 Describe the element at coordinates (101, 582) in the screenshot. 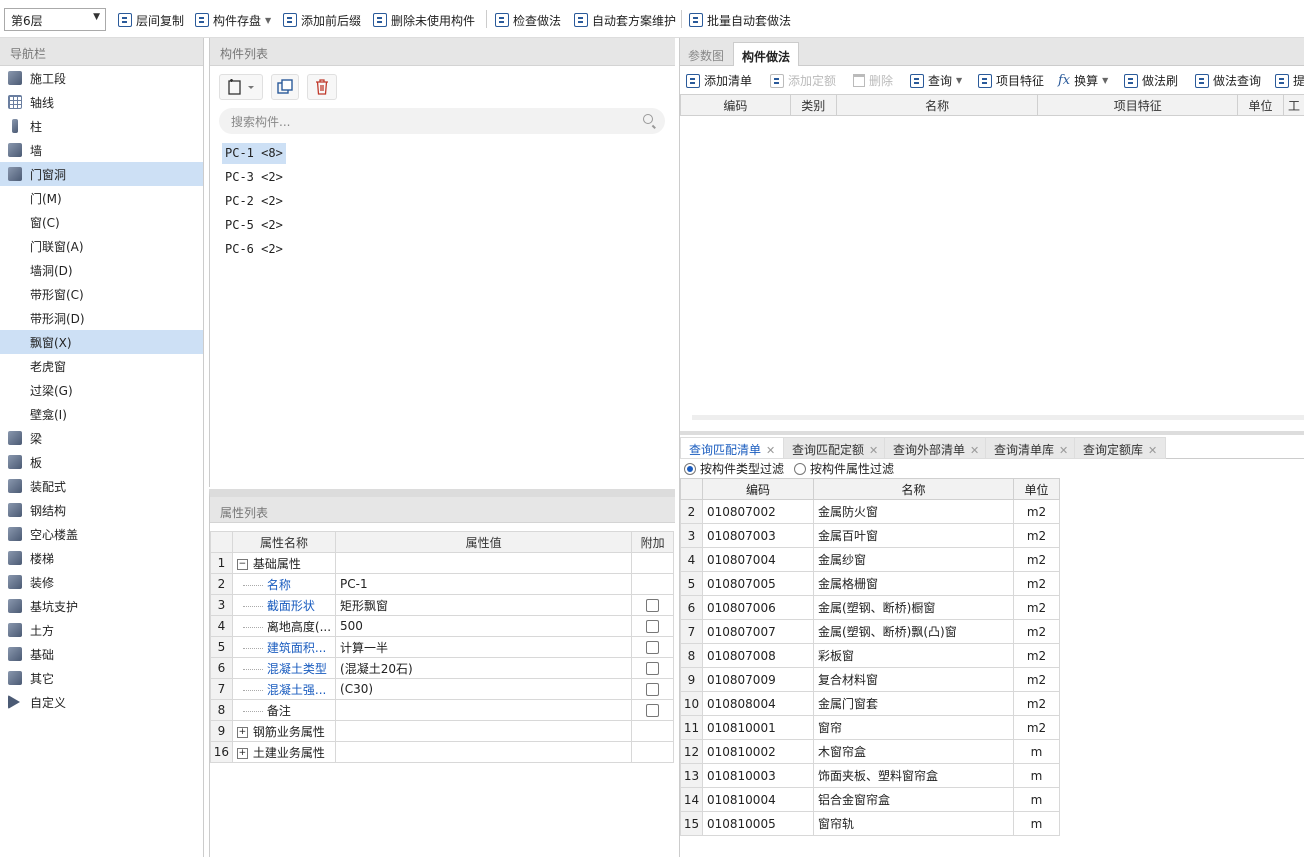

I see `sidebar-item: 装修` at that location.